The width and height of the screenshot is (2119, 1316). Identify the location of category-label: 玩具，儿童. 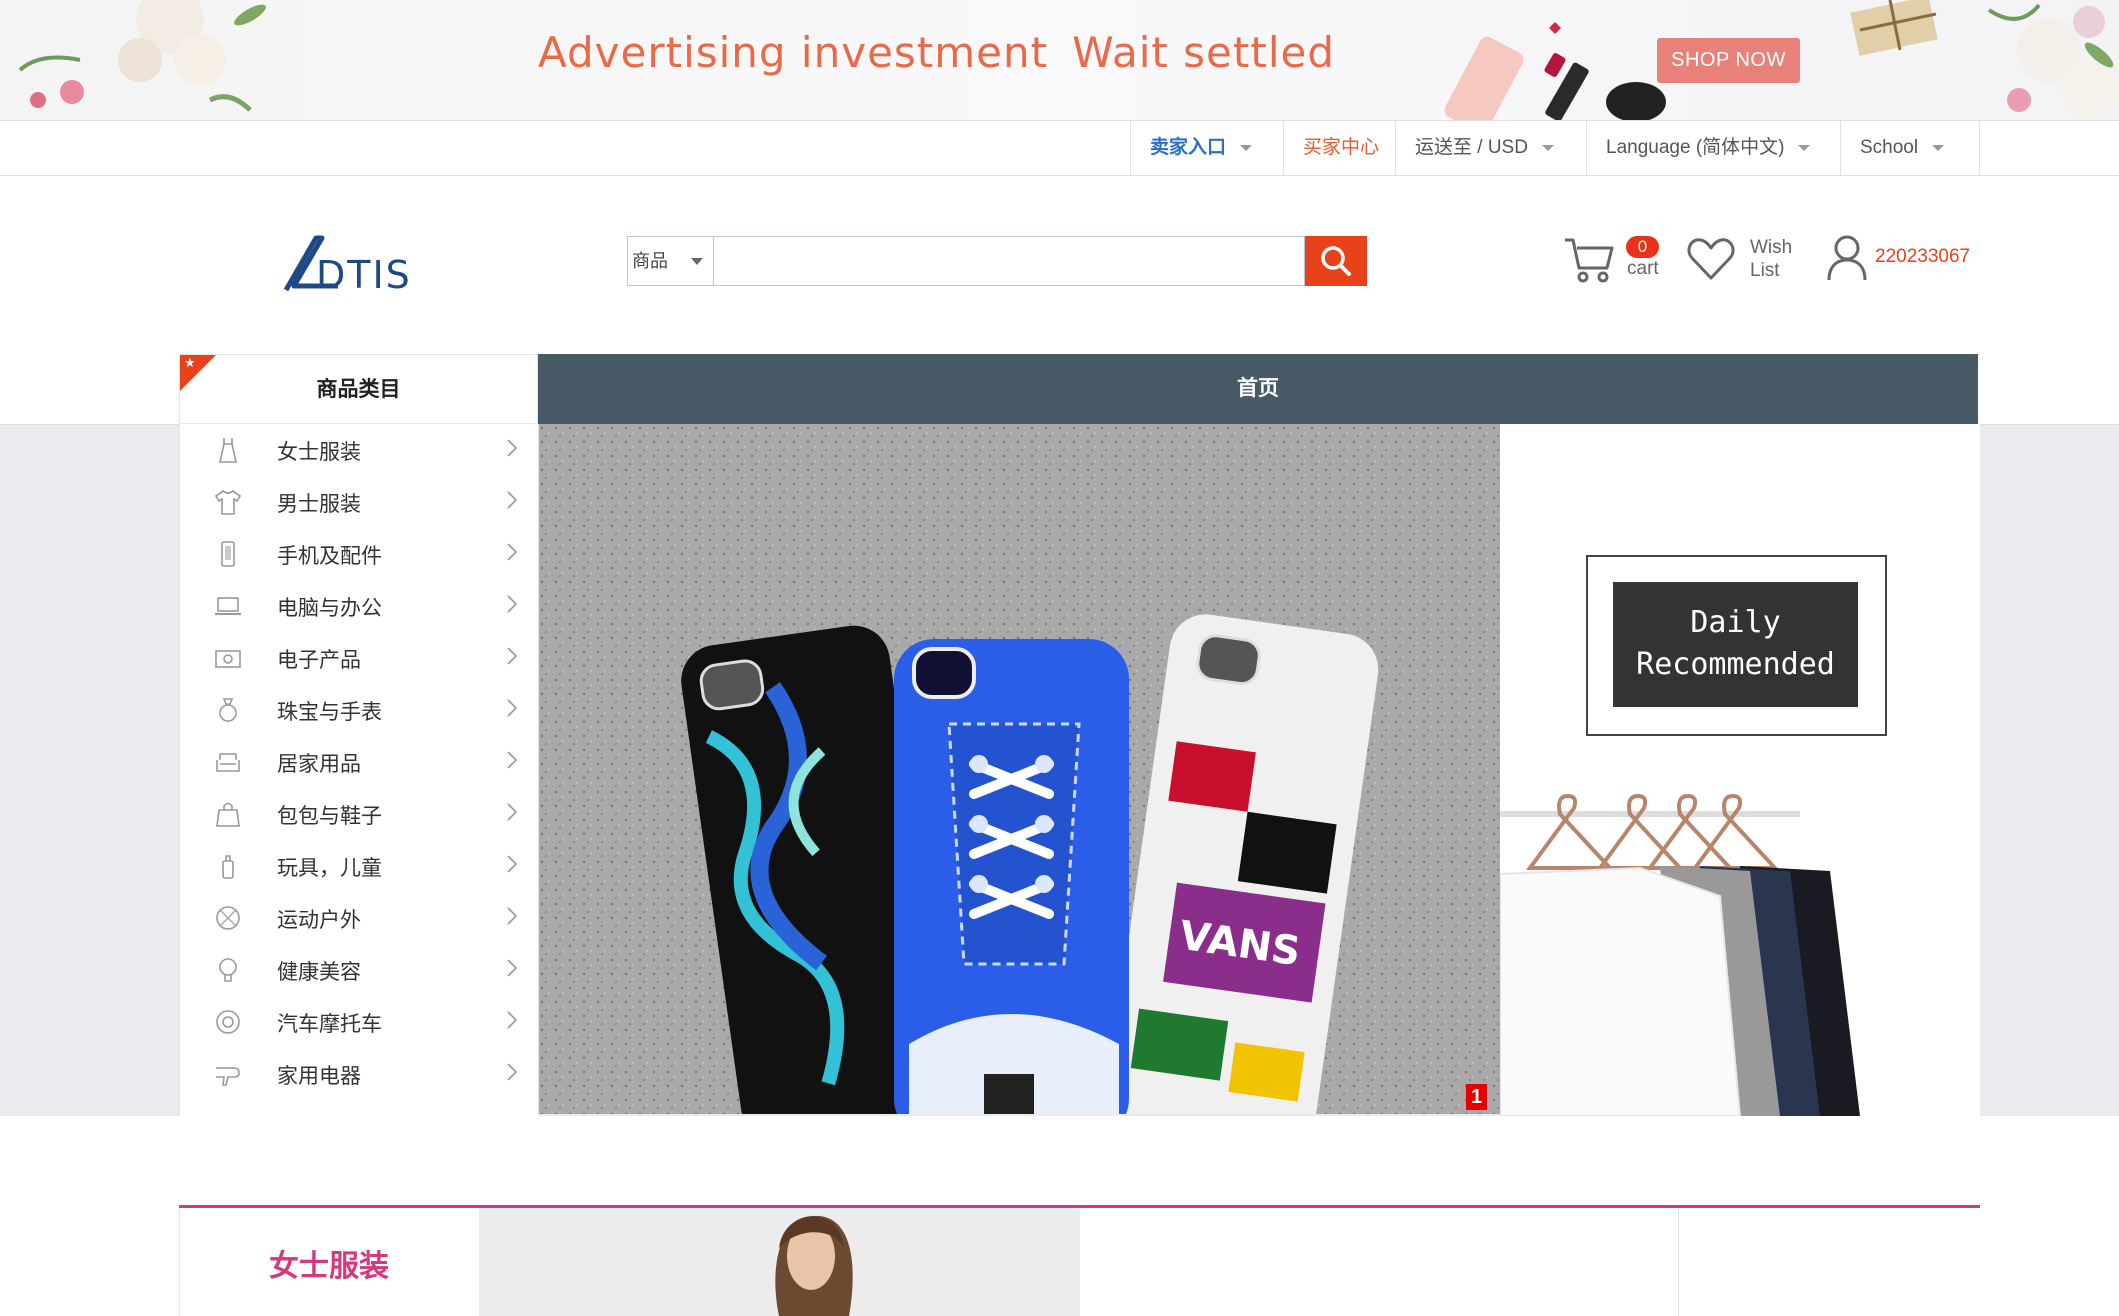
(329, 868).